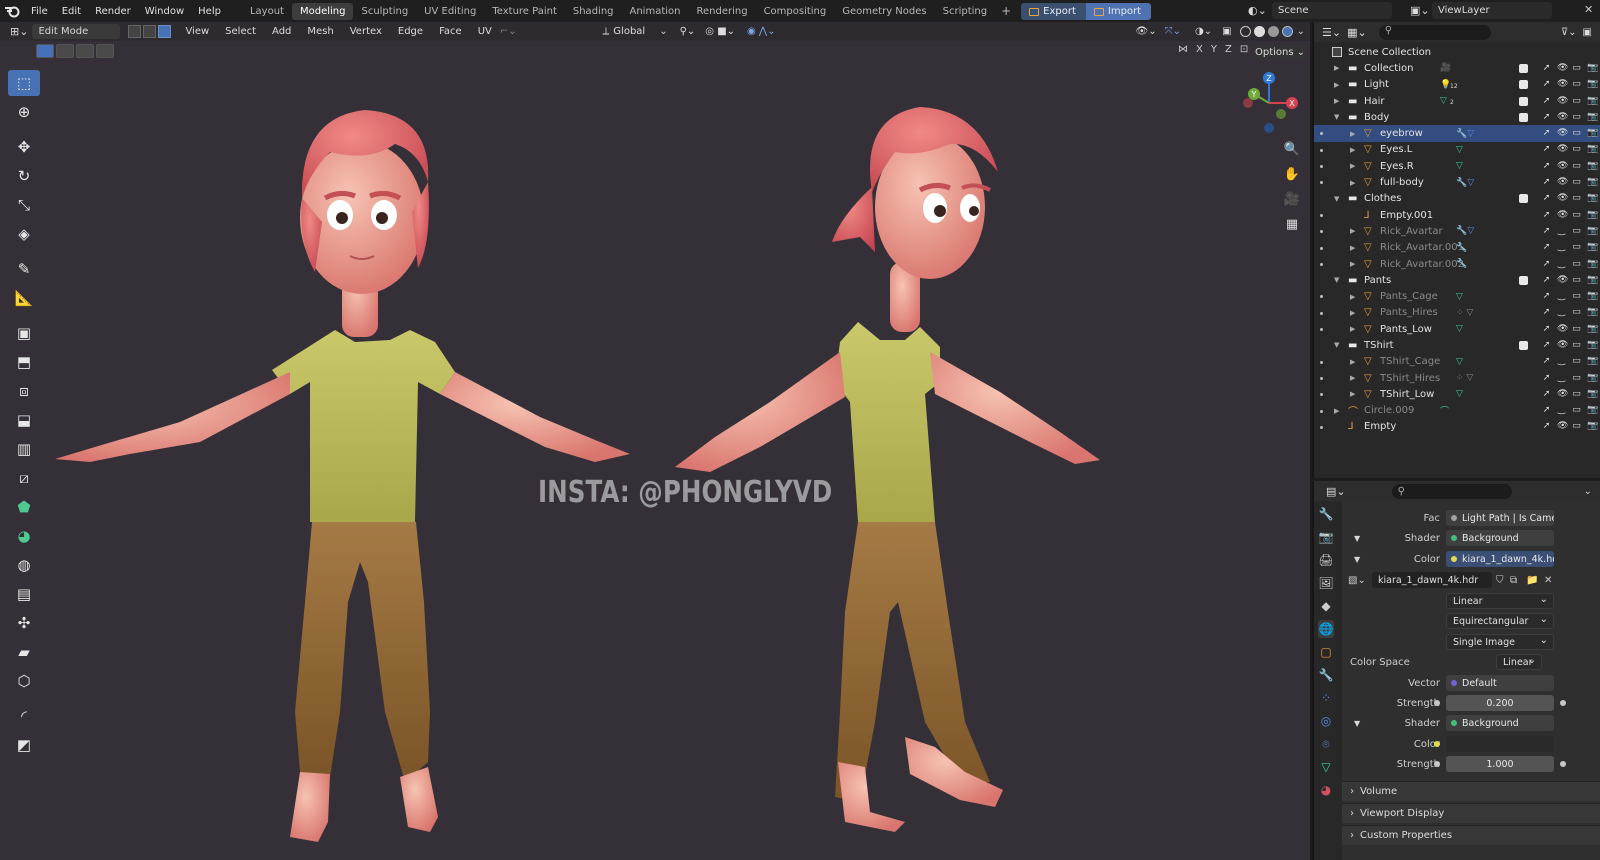 Image resolution: width=1600 pixels, height=860 pixels. I want to click on tool-tab-icon: 🔧, so click(1326, 514).